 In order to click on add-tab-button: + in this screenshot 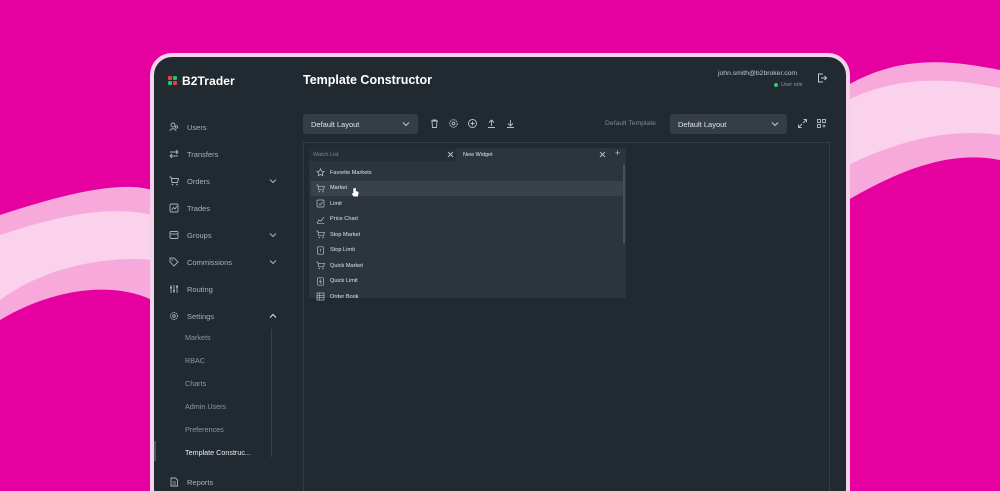, I will do `click(617, 153)`.